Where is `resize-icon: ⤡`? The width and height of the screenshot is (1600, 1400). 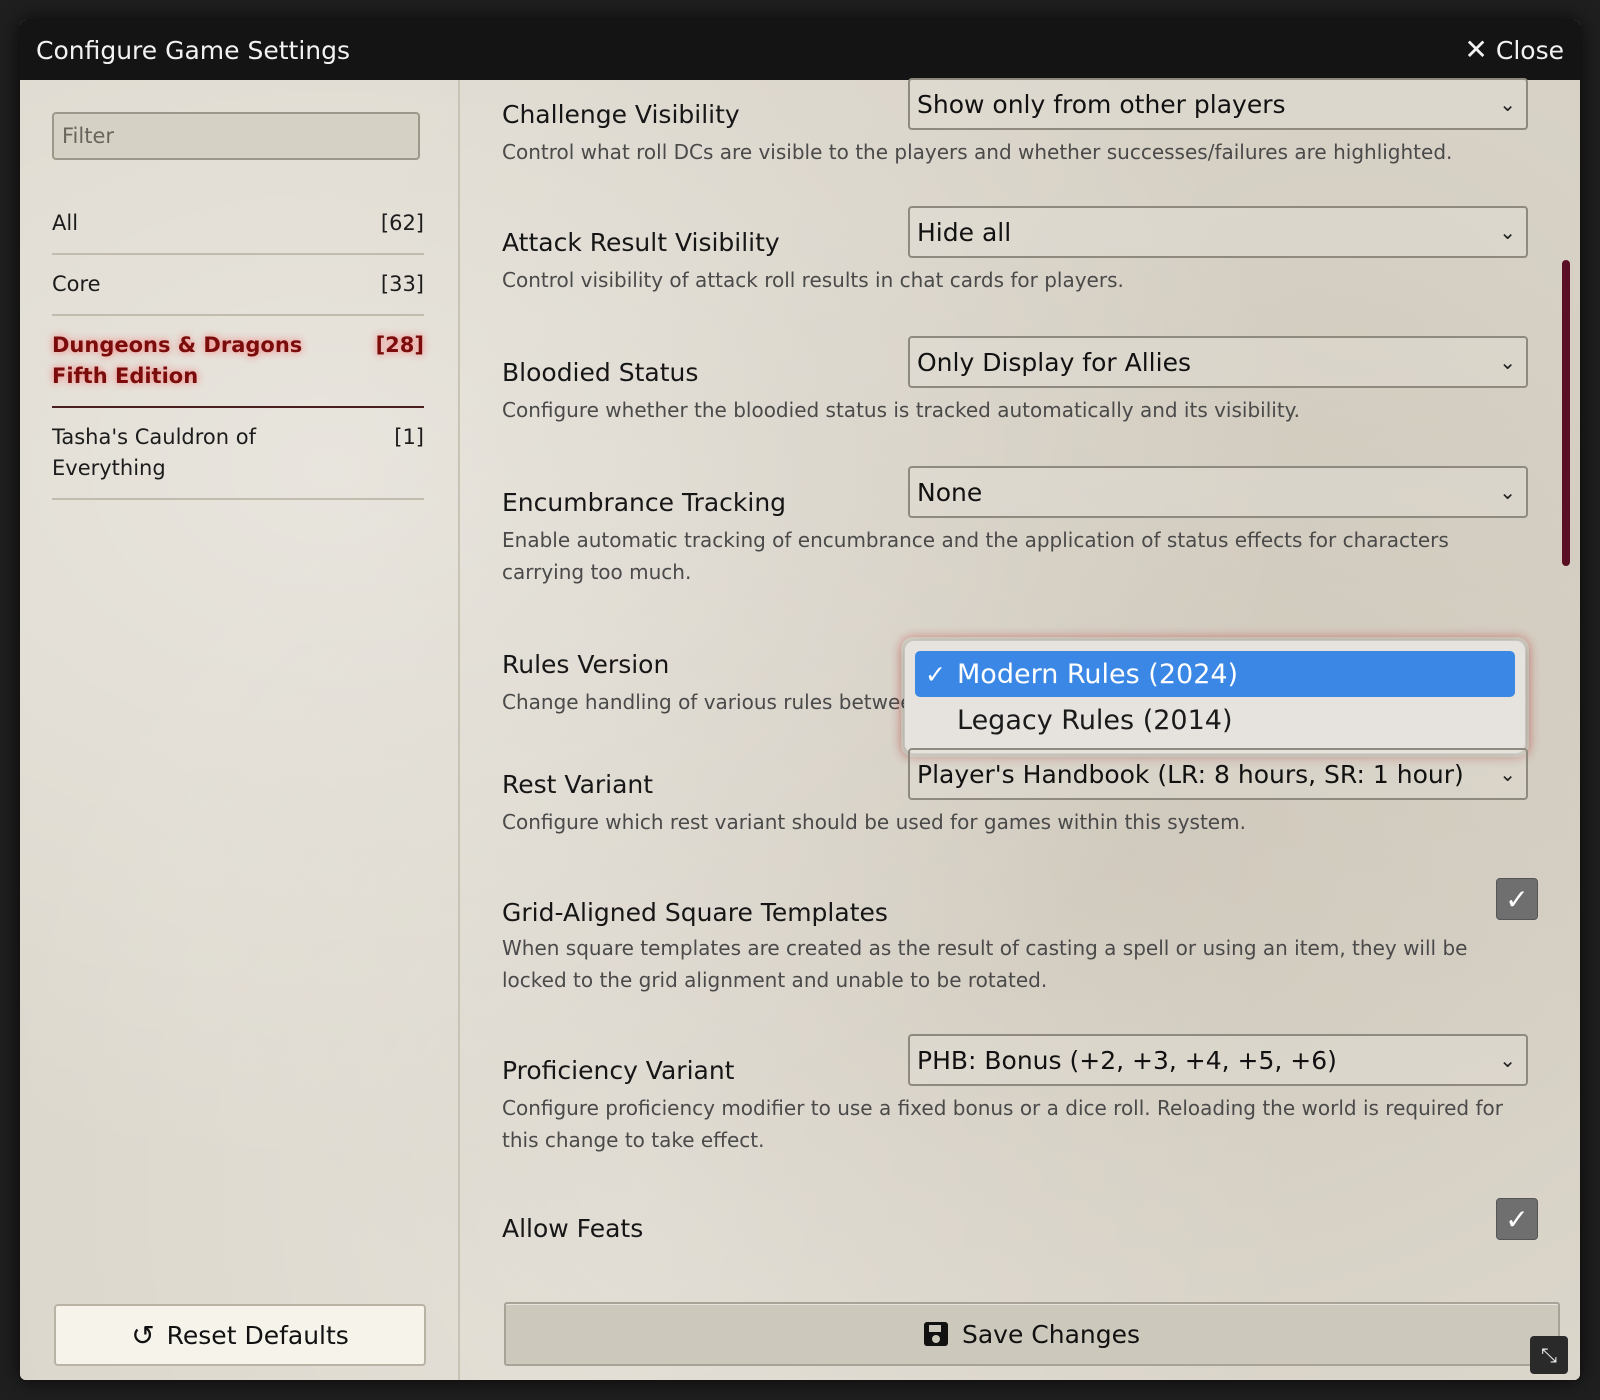
resize-icon: ⤡ is located at coordinates (1549, 1355).